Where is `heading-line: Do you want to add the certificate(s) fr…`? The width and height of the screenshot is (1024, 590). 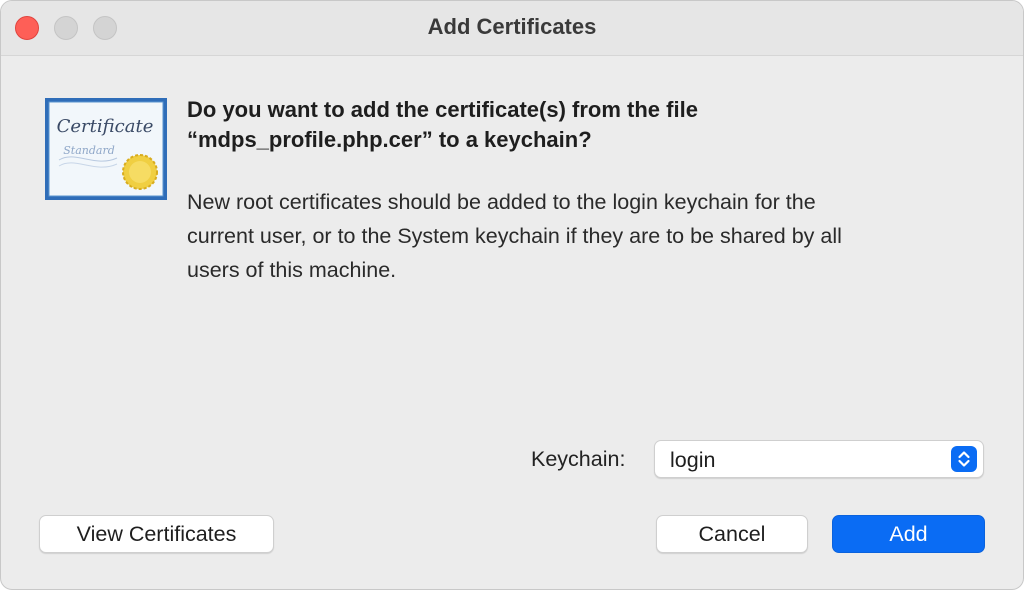 heading-line: Do you want to add the certificate(s) fr… is located at coordinates (442, 109).